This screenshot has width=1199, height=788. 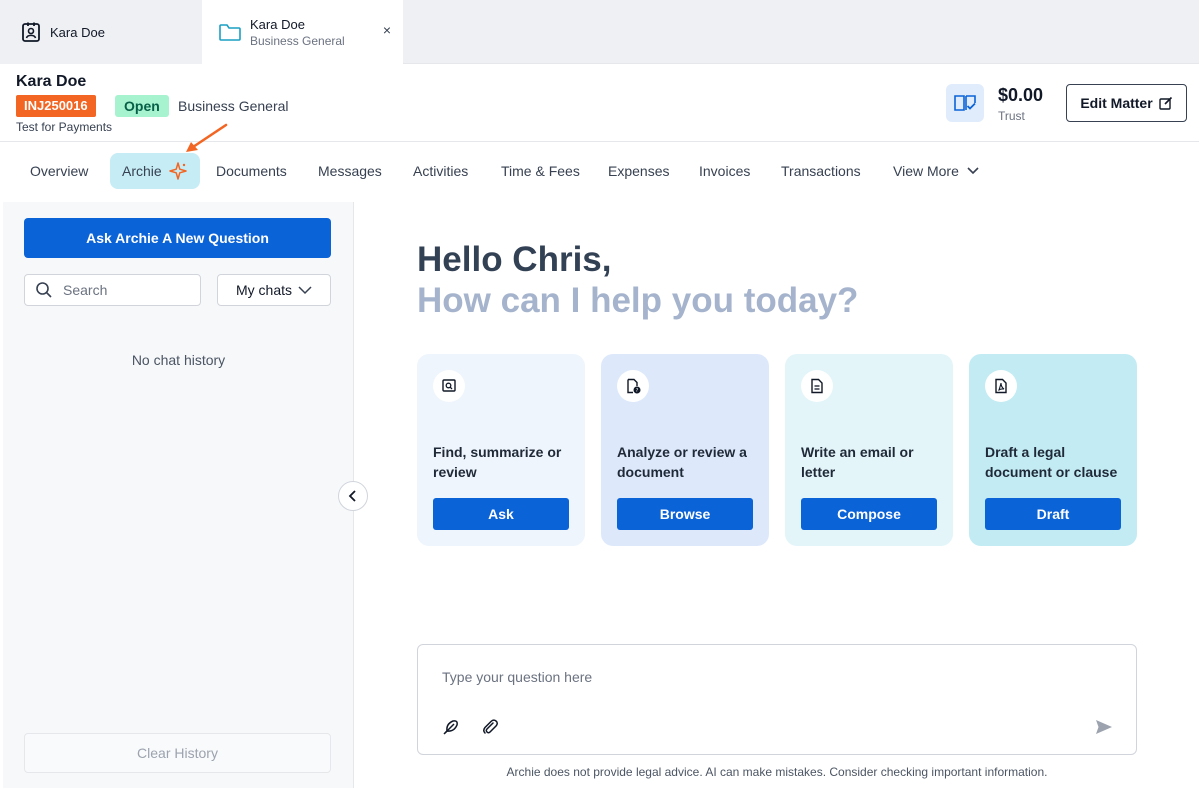 I want to click on search-input, so click(x=123, y=290).